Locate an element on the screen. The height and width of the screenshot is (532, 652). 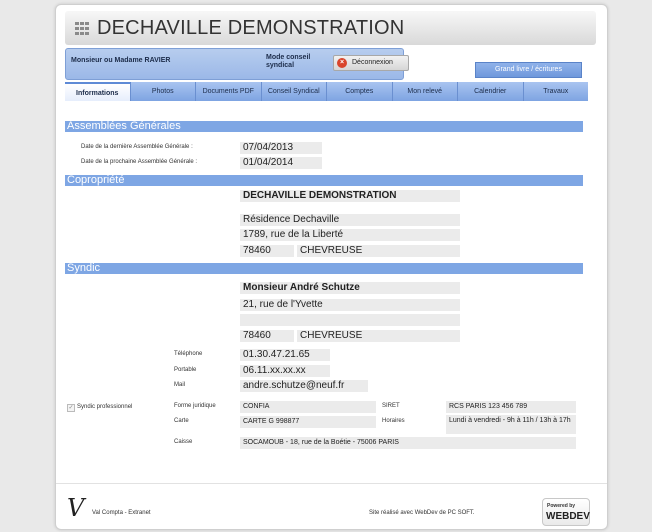
ledger-button: Grand livre / écritures is located at coordinates (528, 70).